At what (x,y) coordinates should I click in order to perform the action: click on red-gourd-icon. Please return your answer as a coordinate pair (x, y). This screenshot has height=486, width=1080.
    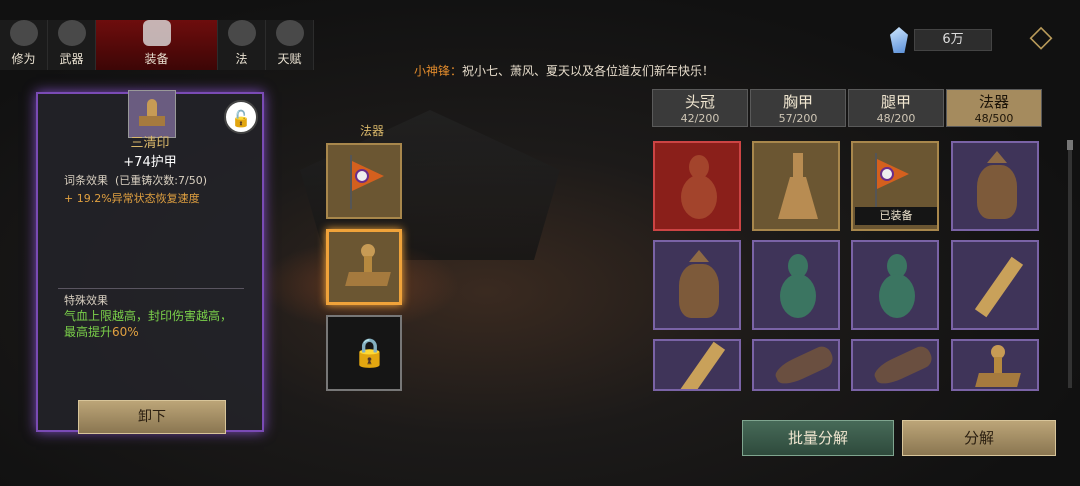
    Looking at the image, I should click on (699, 188).